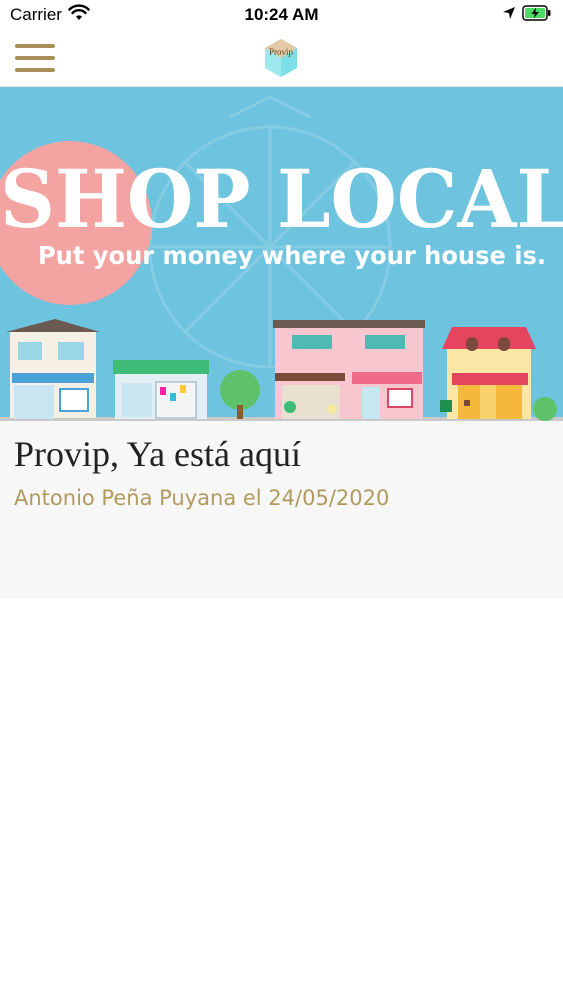  I want to click on battery-charging-icon, so click(536, 13).